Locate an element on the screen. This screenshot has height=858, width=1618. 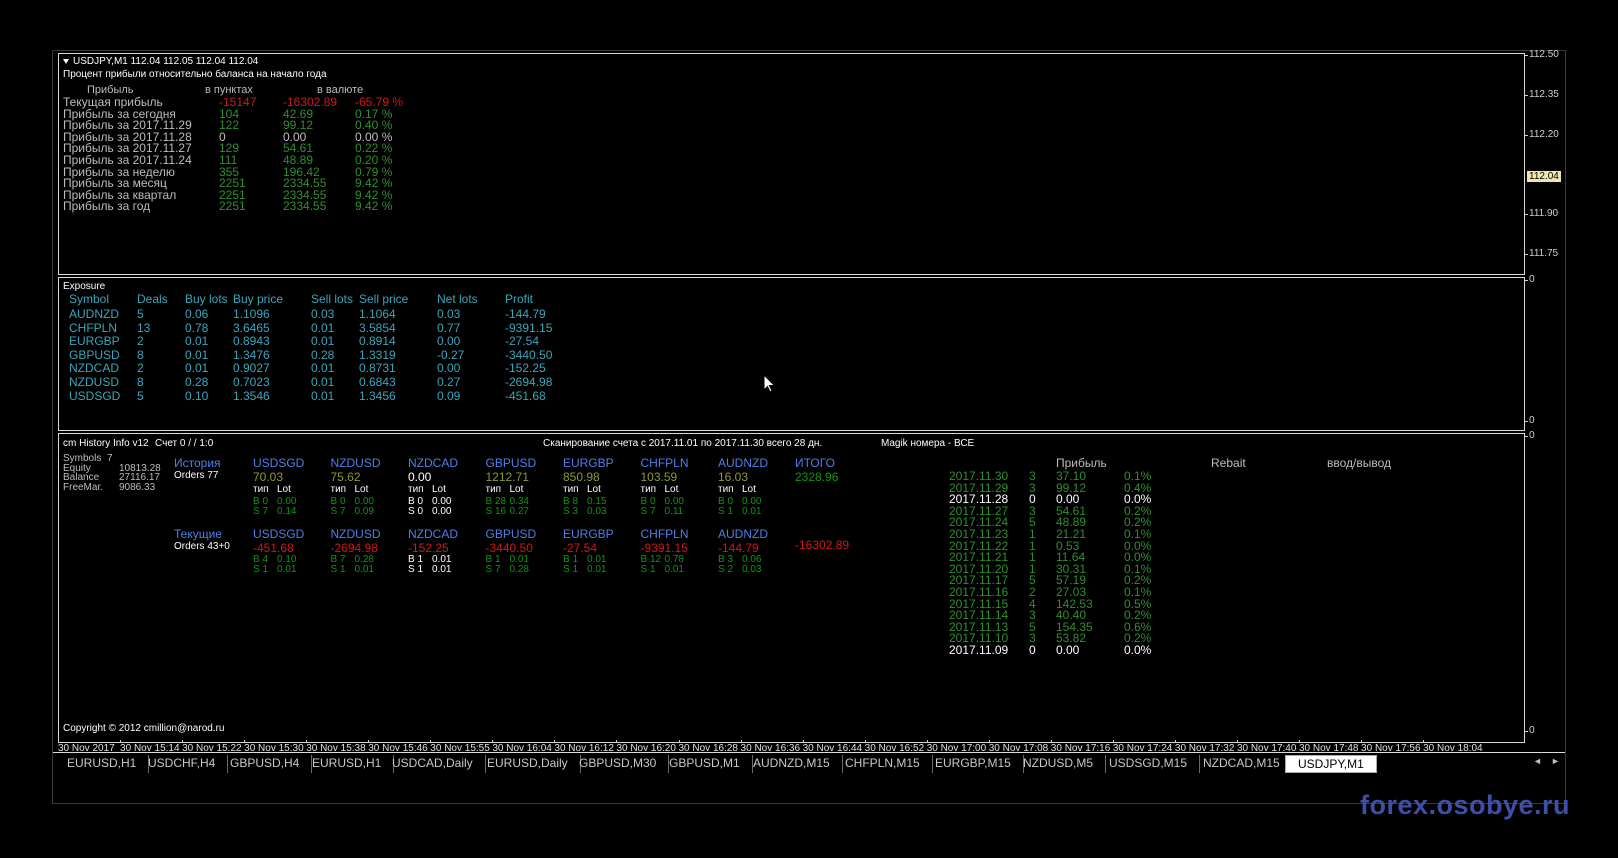
price-tick: 112.35 is located at coordinates (1542, 94).